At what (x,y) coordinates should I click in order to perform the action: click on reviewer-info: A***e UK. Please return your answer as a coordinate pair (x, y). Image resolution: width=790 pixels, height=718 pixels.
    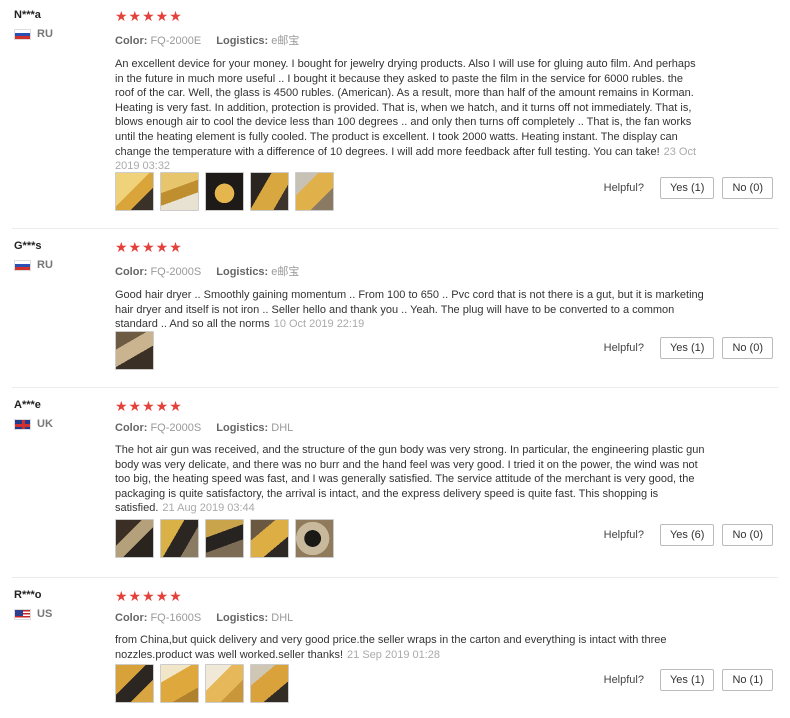
    Looking at the image, I should click on (33, 414).